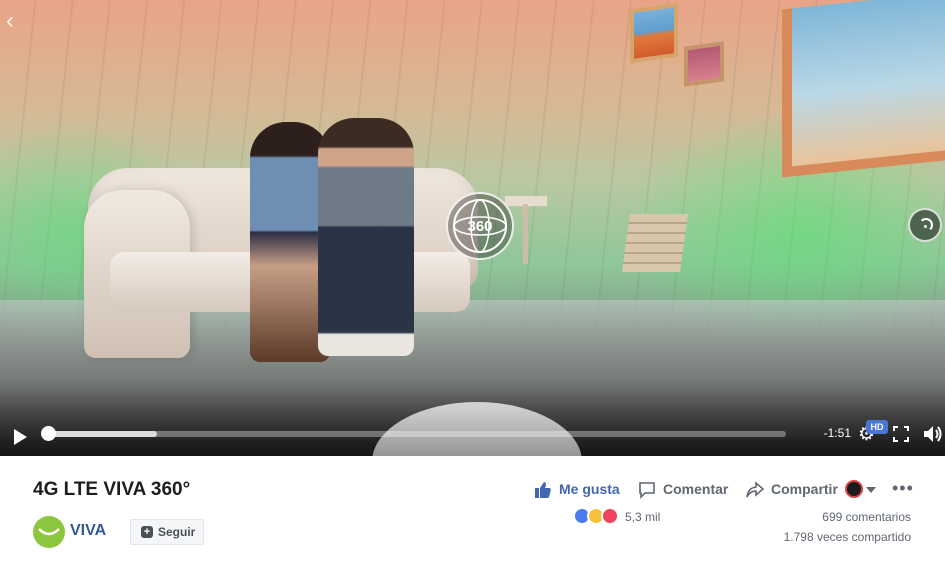 The height and width of the screenshot is (561, 945). What do you see at coordinates (871, 490) in the screenshot?
I see `chevron-down-icon` at bounding box center [871, 490].